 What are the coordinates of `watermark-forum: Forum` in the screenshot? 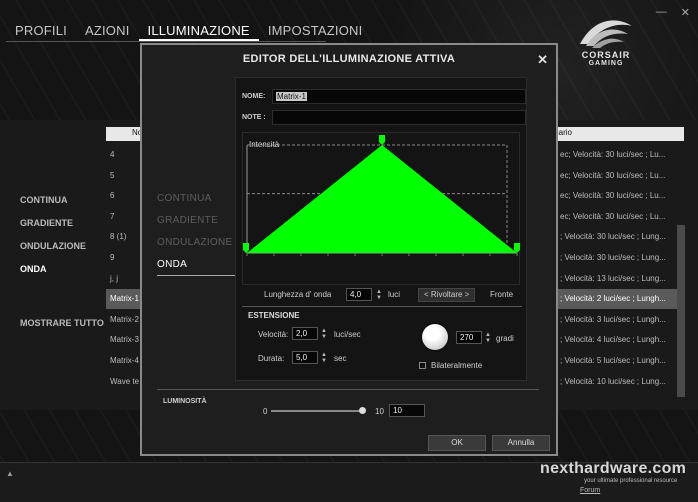 It's located at (590, 490).